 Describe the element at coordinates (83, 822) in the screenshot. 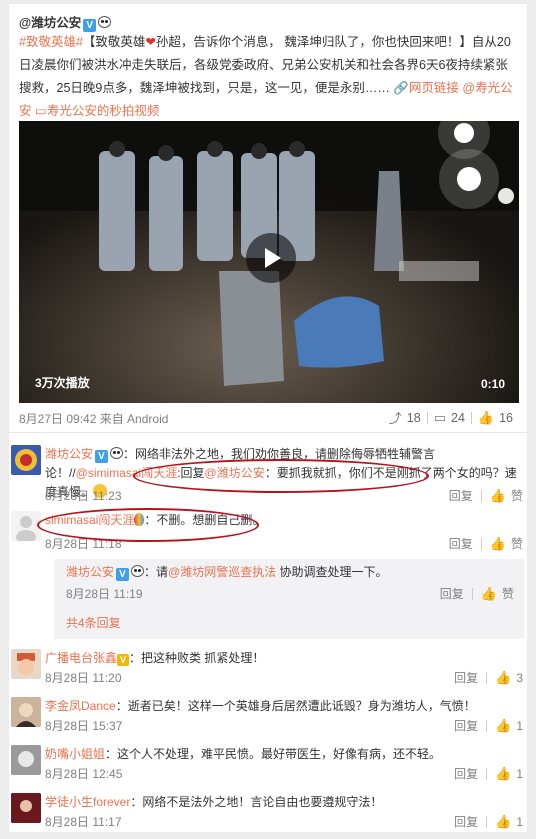

I see `comment-time: 8月28日 11:17` at that location.